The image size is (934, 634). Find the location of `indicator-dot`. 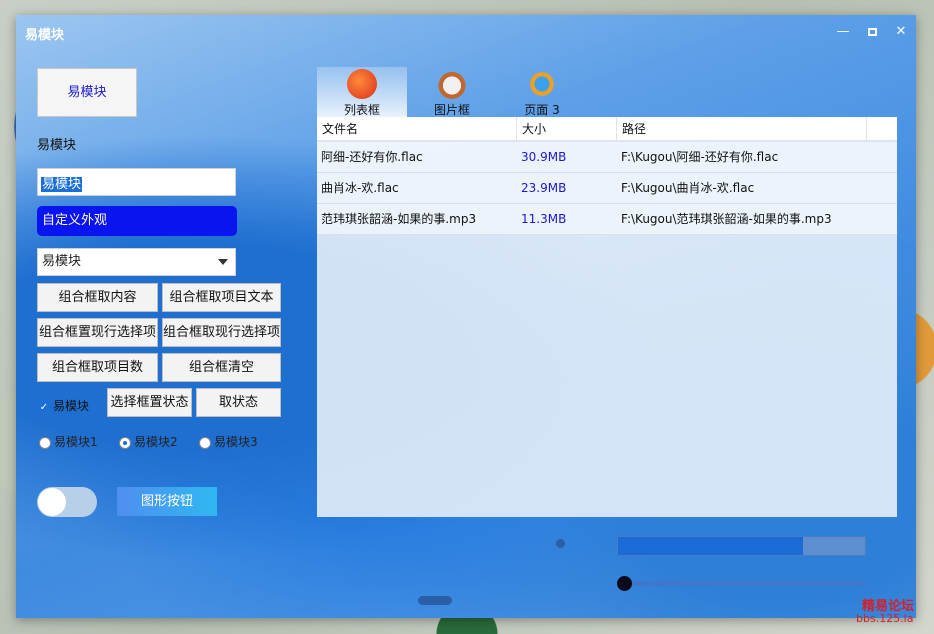

indicator-dot is located at coordinates (560, 543).